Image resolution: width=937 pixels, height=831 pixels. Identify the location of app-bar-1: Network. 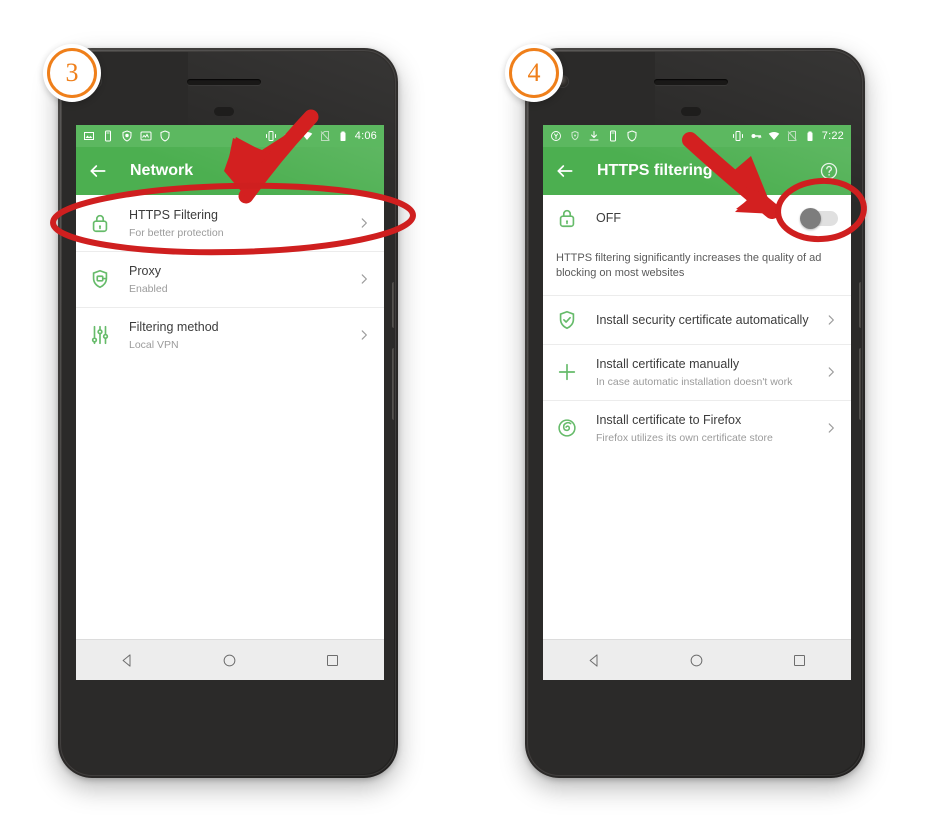
(230, 171).